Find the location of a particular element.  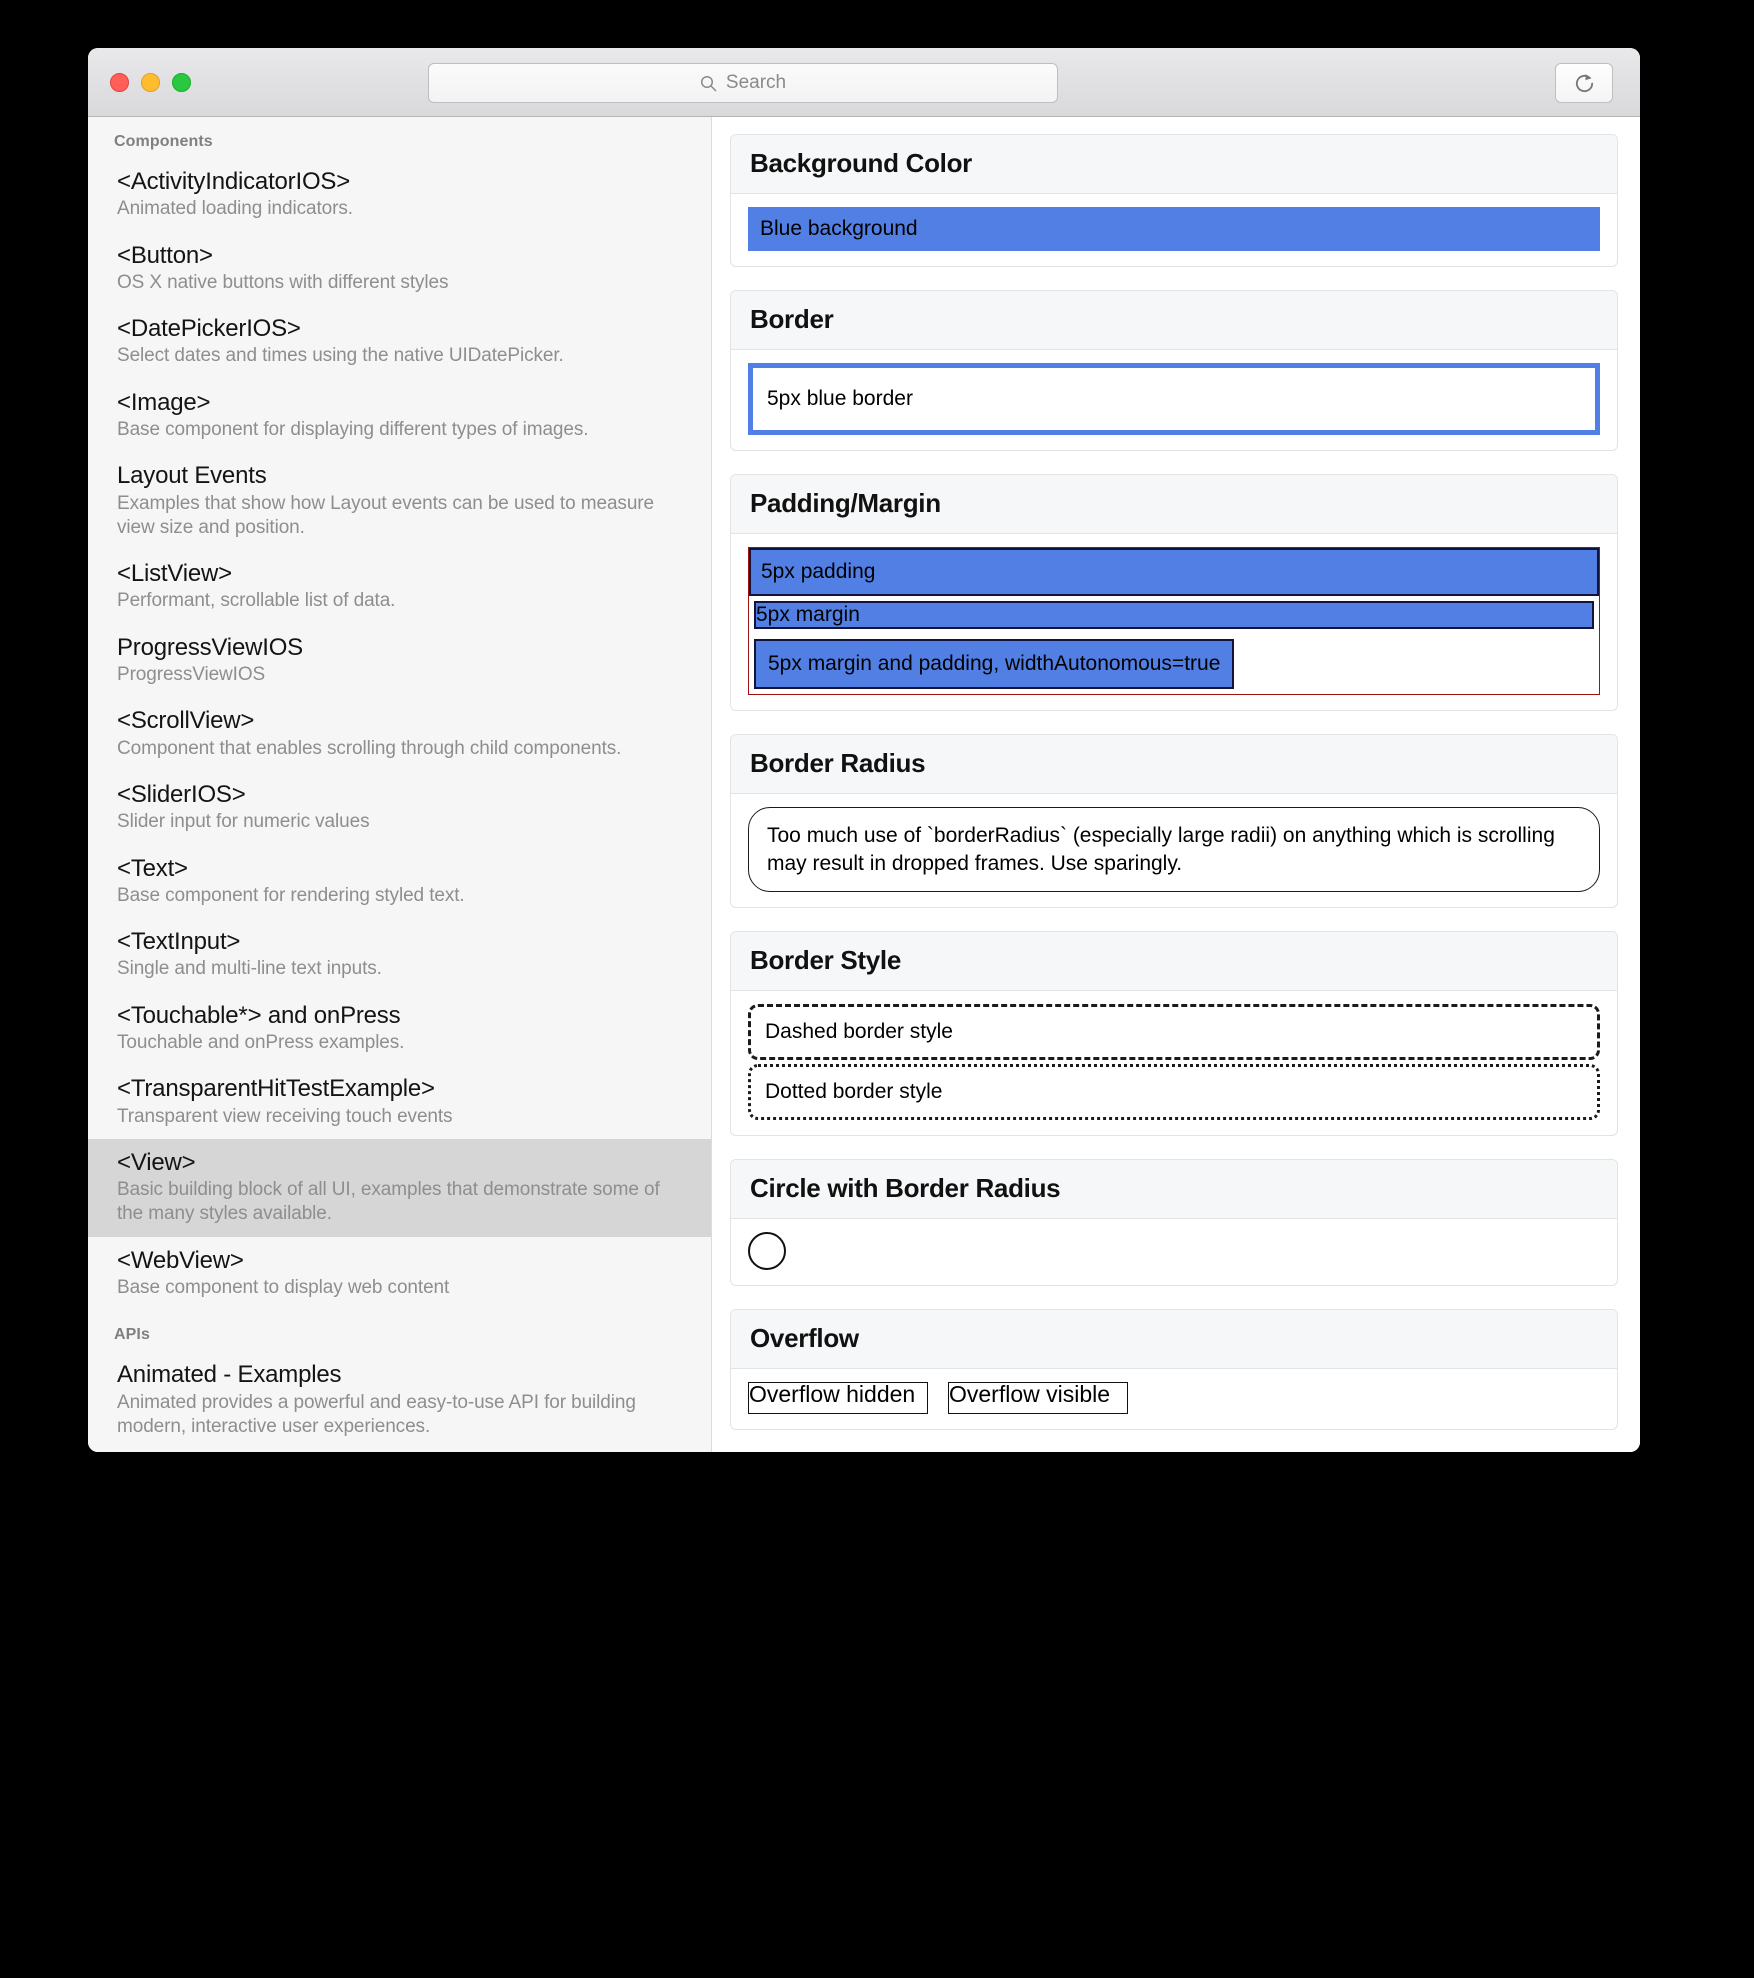

sidebar-group-header-apis: APIs is located at coordinates (132, 1335).